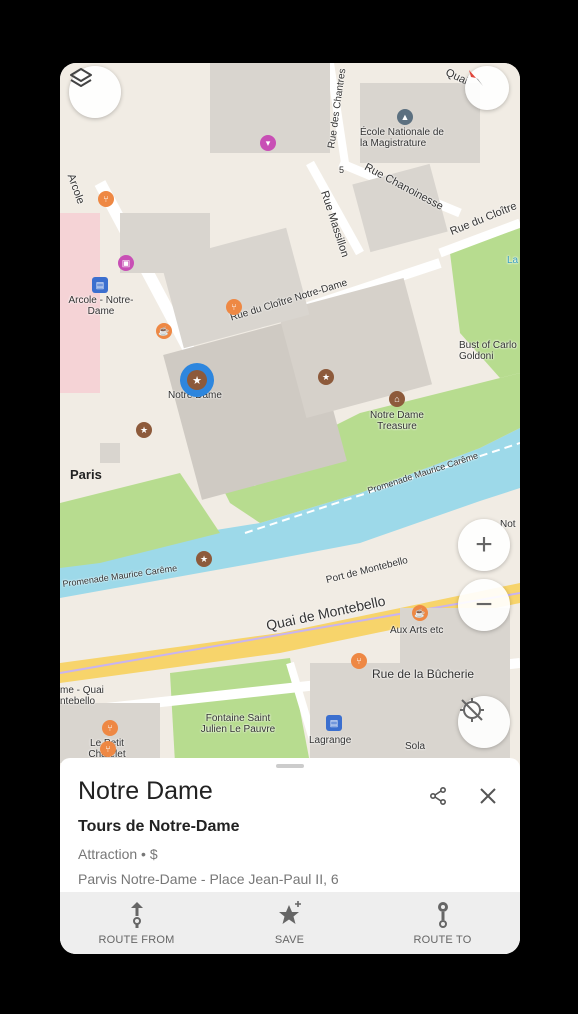 This screenshot has width=578, height=1014. I want to click on save-button: SAVE, so click(289, 923).